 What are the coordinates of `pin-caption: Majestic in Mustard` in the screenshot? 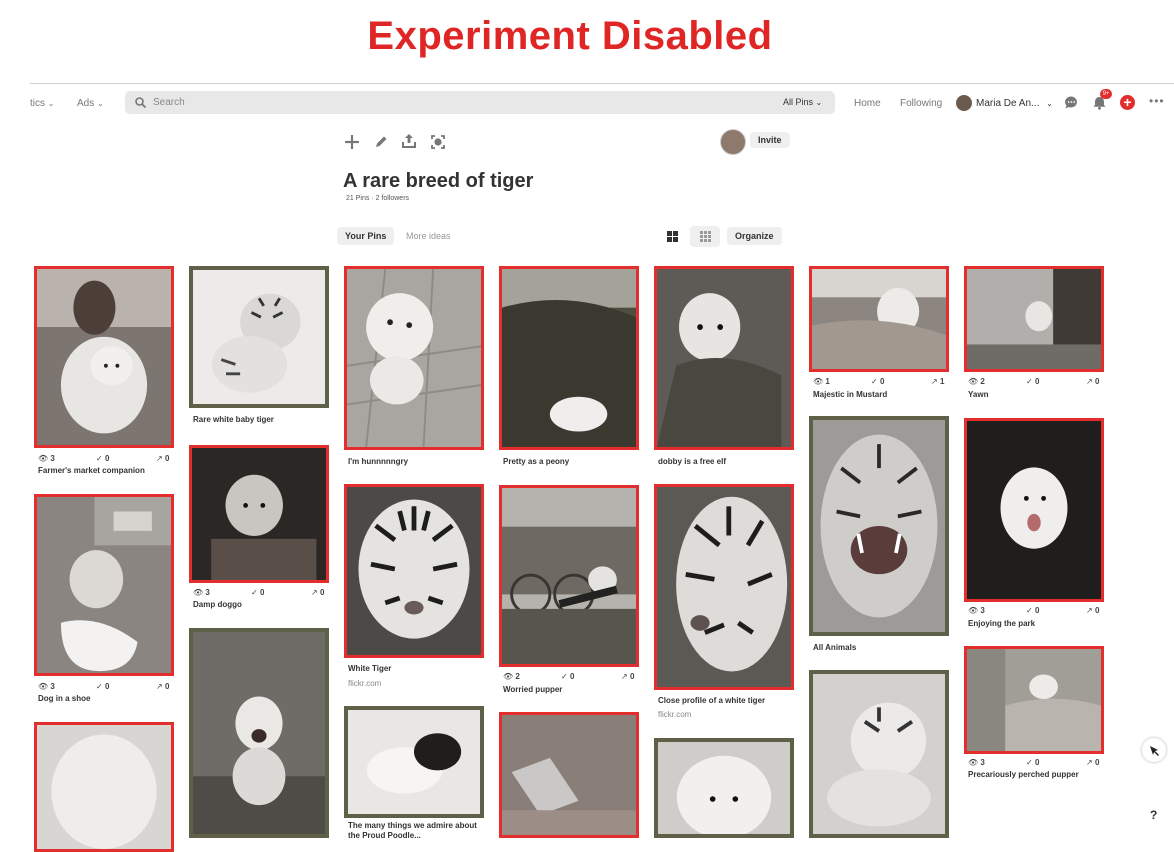 It's located at (850, 394).